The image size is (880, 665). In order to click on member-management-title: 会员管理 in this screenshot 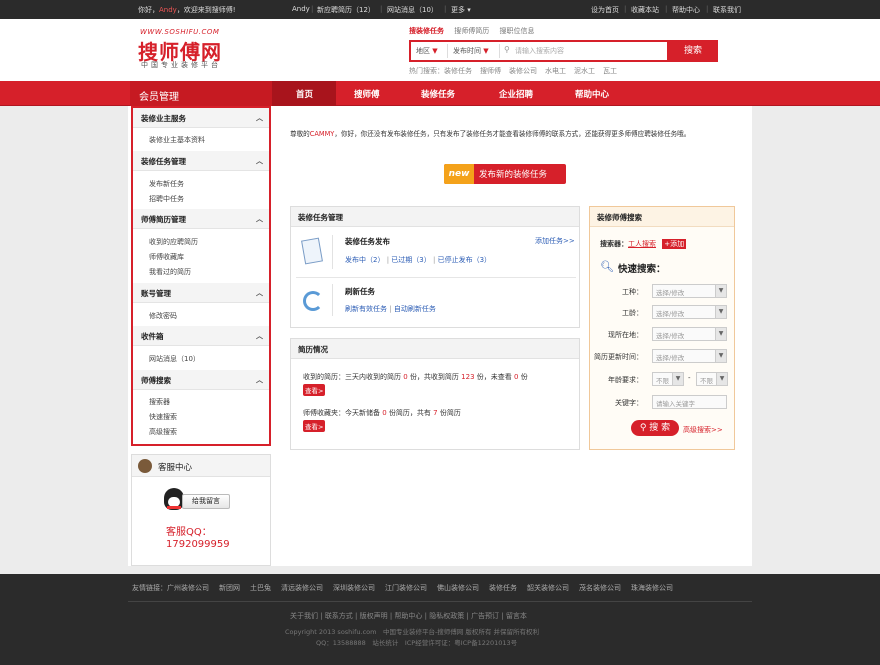, I will do `click(201, 93)`.